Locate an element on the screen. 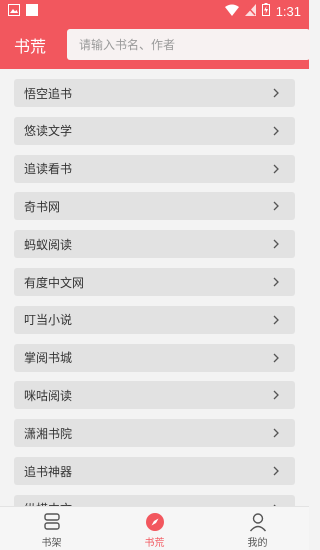  list-item: 追读看书 is located at coordinates (154, 168).